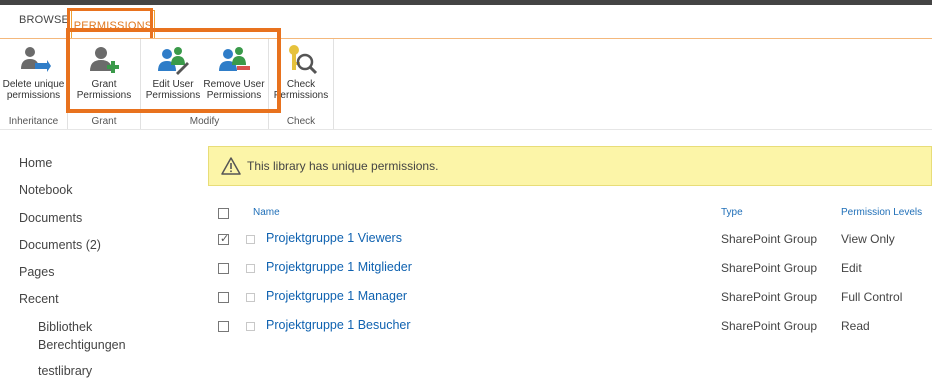 This screenshot has width=932, height=380. I want to click on grant-permissions-button: Grant Permissions, so click(104, 72).